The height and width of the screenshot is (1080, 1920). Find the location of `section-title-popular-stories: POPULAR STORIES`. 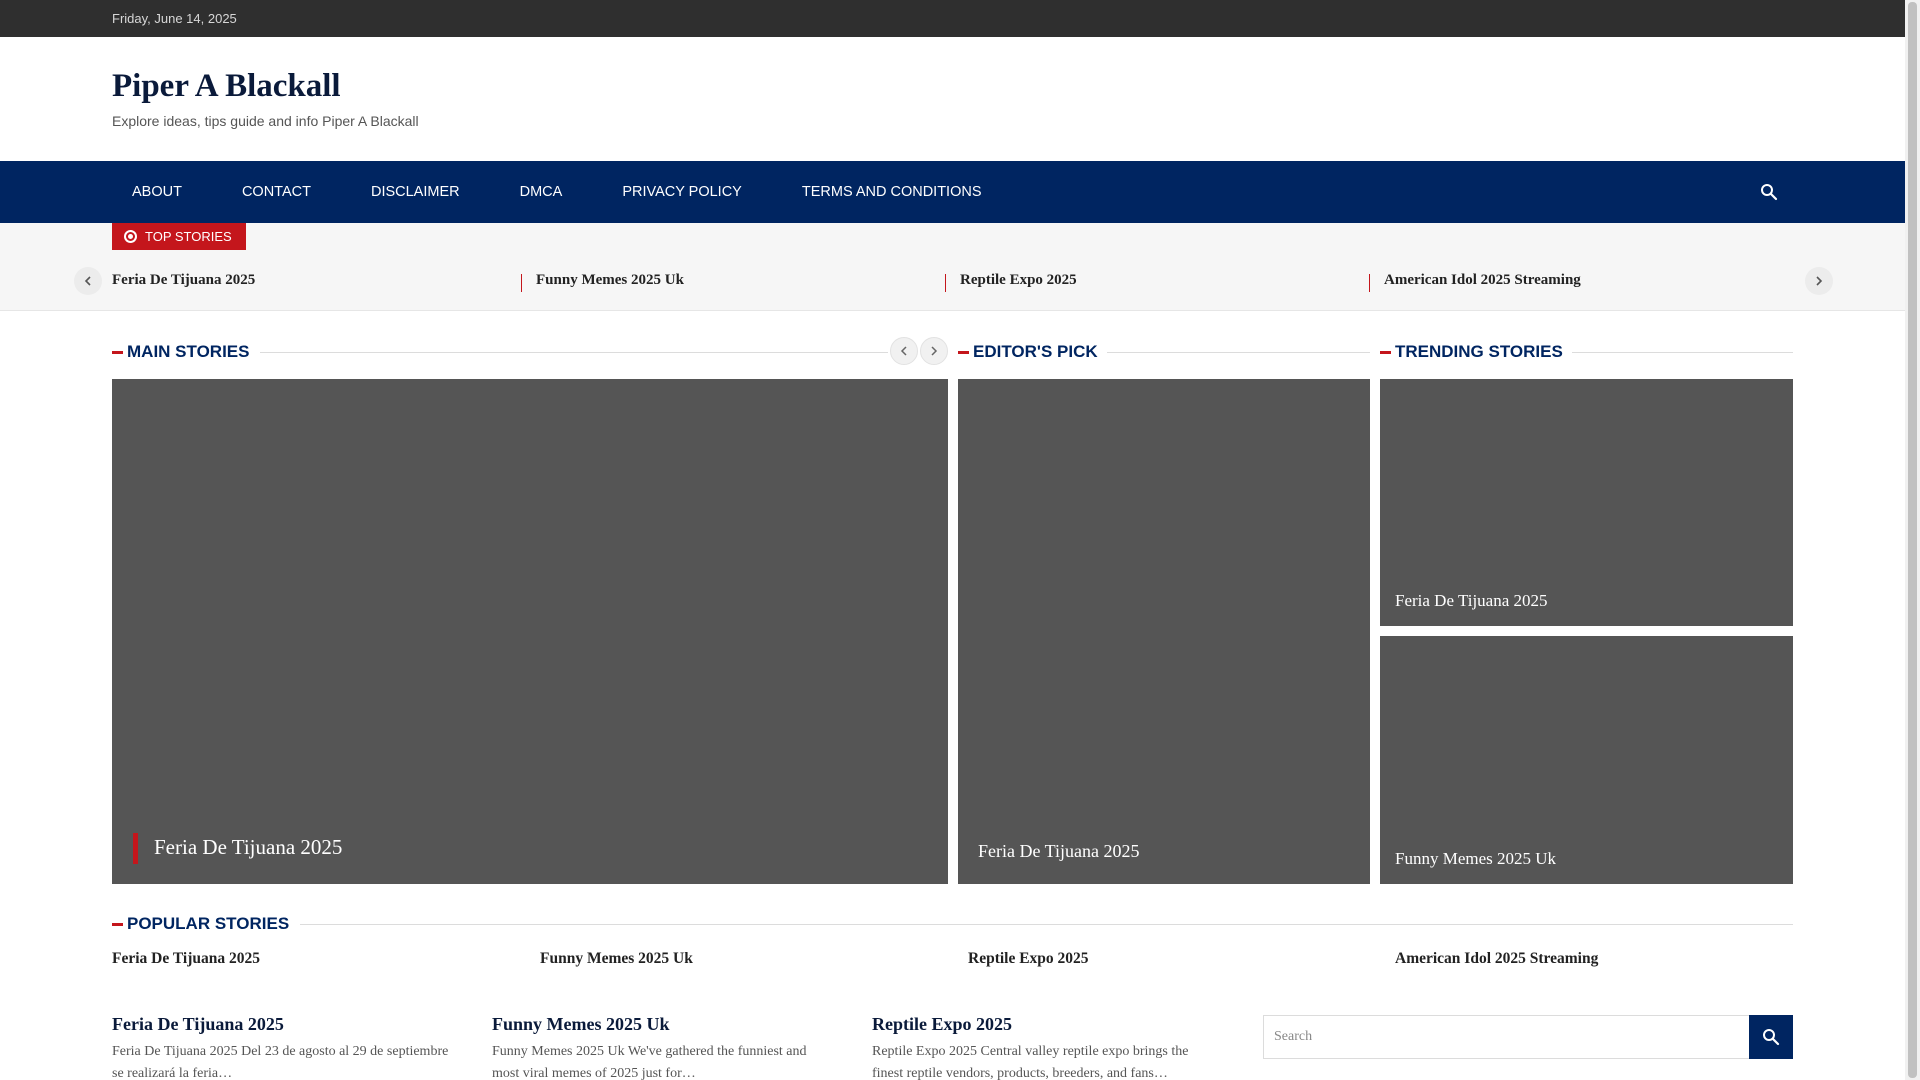

section-title-popular-stories: POPULAR STORIES is located at coordinates (200, 924).